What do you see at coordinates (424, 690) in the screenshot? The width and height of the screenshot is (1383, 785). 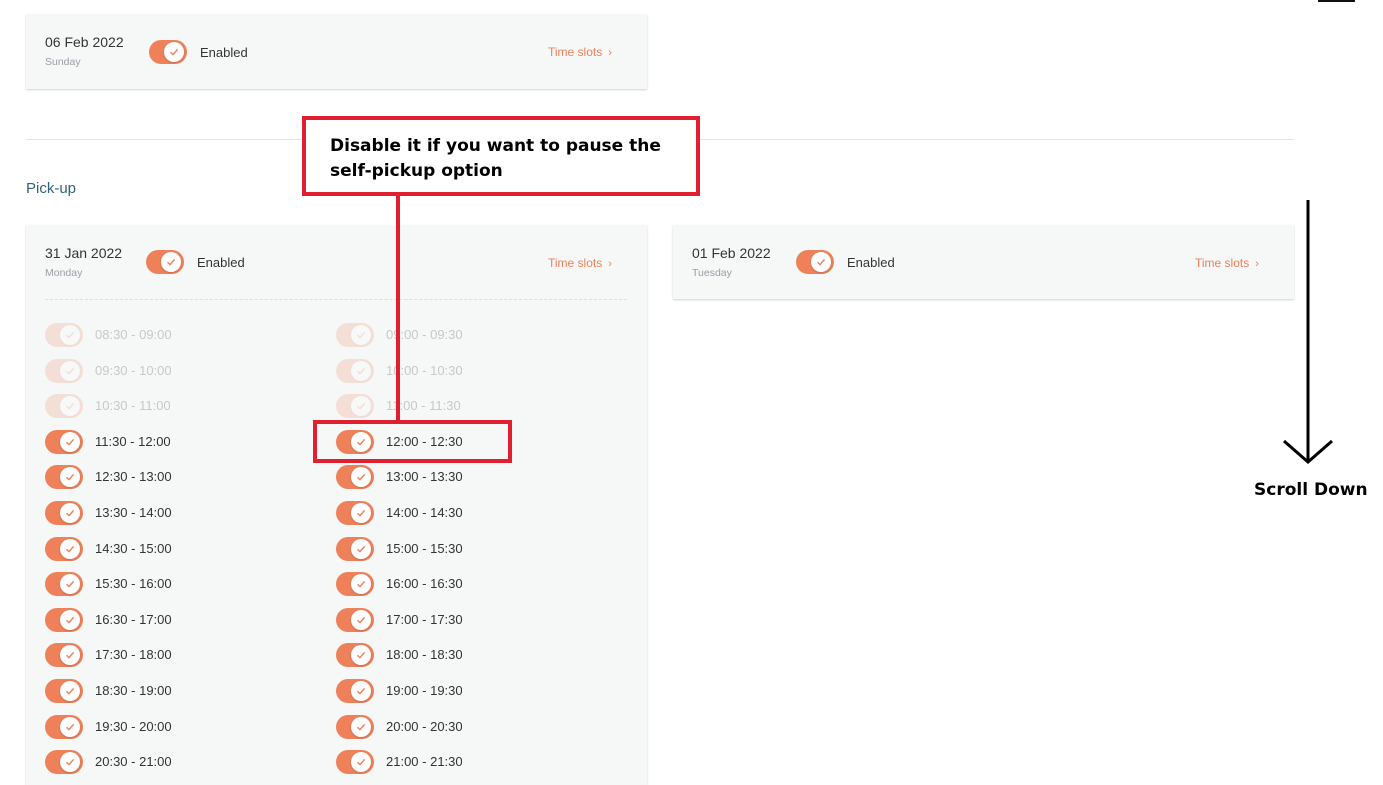 I see `time-slot-label: 19:00 - 19:30` at bounding box center [424, 690].